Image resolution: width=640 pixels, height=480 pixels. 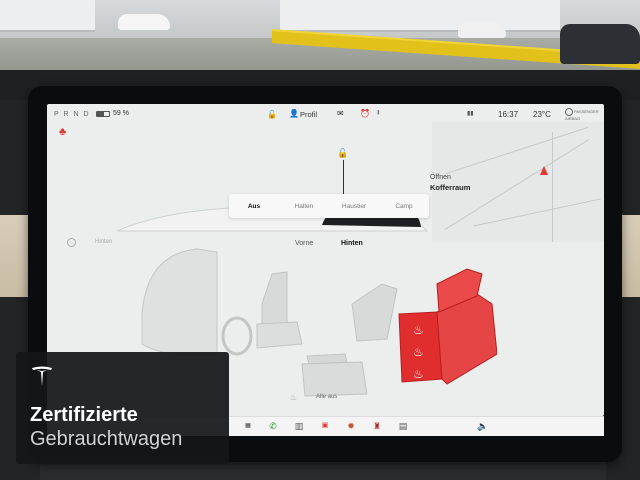 What do you see at coordinates (404, 206) in the screenshot?
I see `mode-camp: Camp` at bounding box center [404, 206].